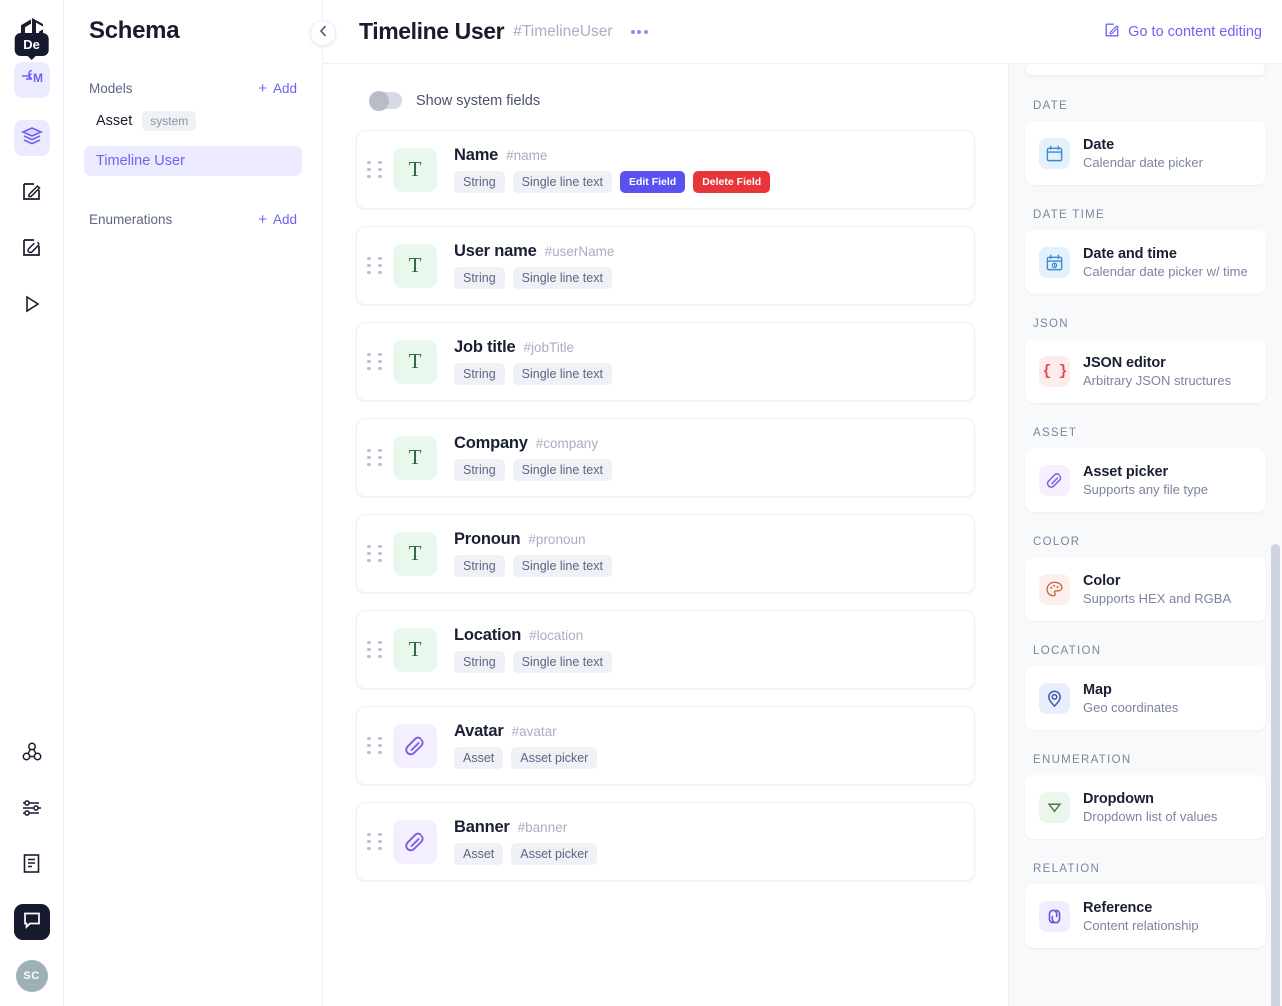 Image resolution: width=1282 pixels, height=1006 pixels. What do you see at coordinates (665, 841) in the screenshot?
I see `field-card: Banner #banner Asset Asset picker` at bounding box center [665, 841].